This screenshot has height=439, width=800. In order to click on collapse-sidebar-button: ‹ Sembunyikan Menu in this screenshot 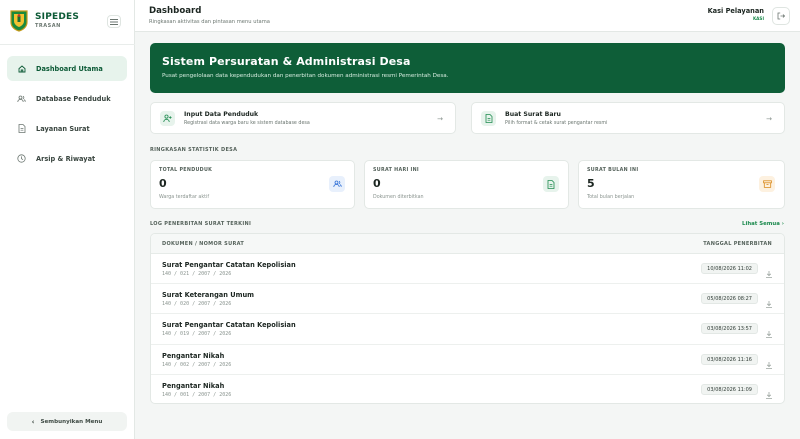, I will do `click(67, 421)`.